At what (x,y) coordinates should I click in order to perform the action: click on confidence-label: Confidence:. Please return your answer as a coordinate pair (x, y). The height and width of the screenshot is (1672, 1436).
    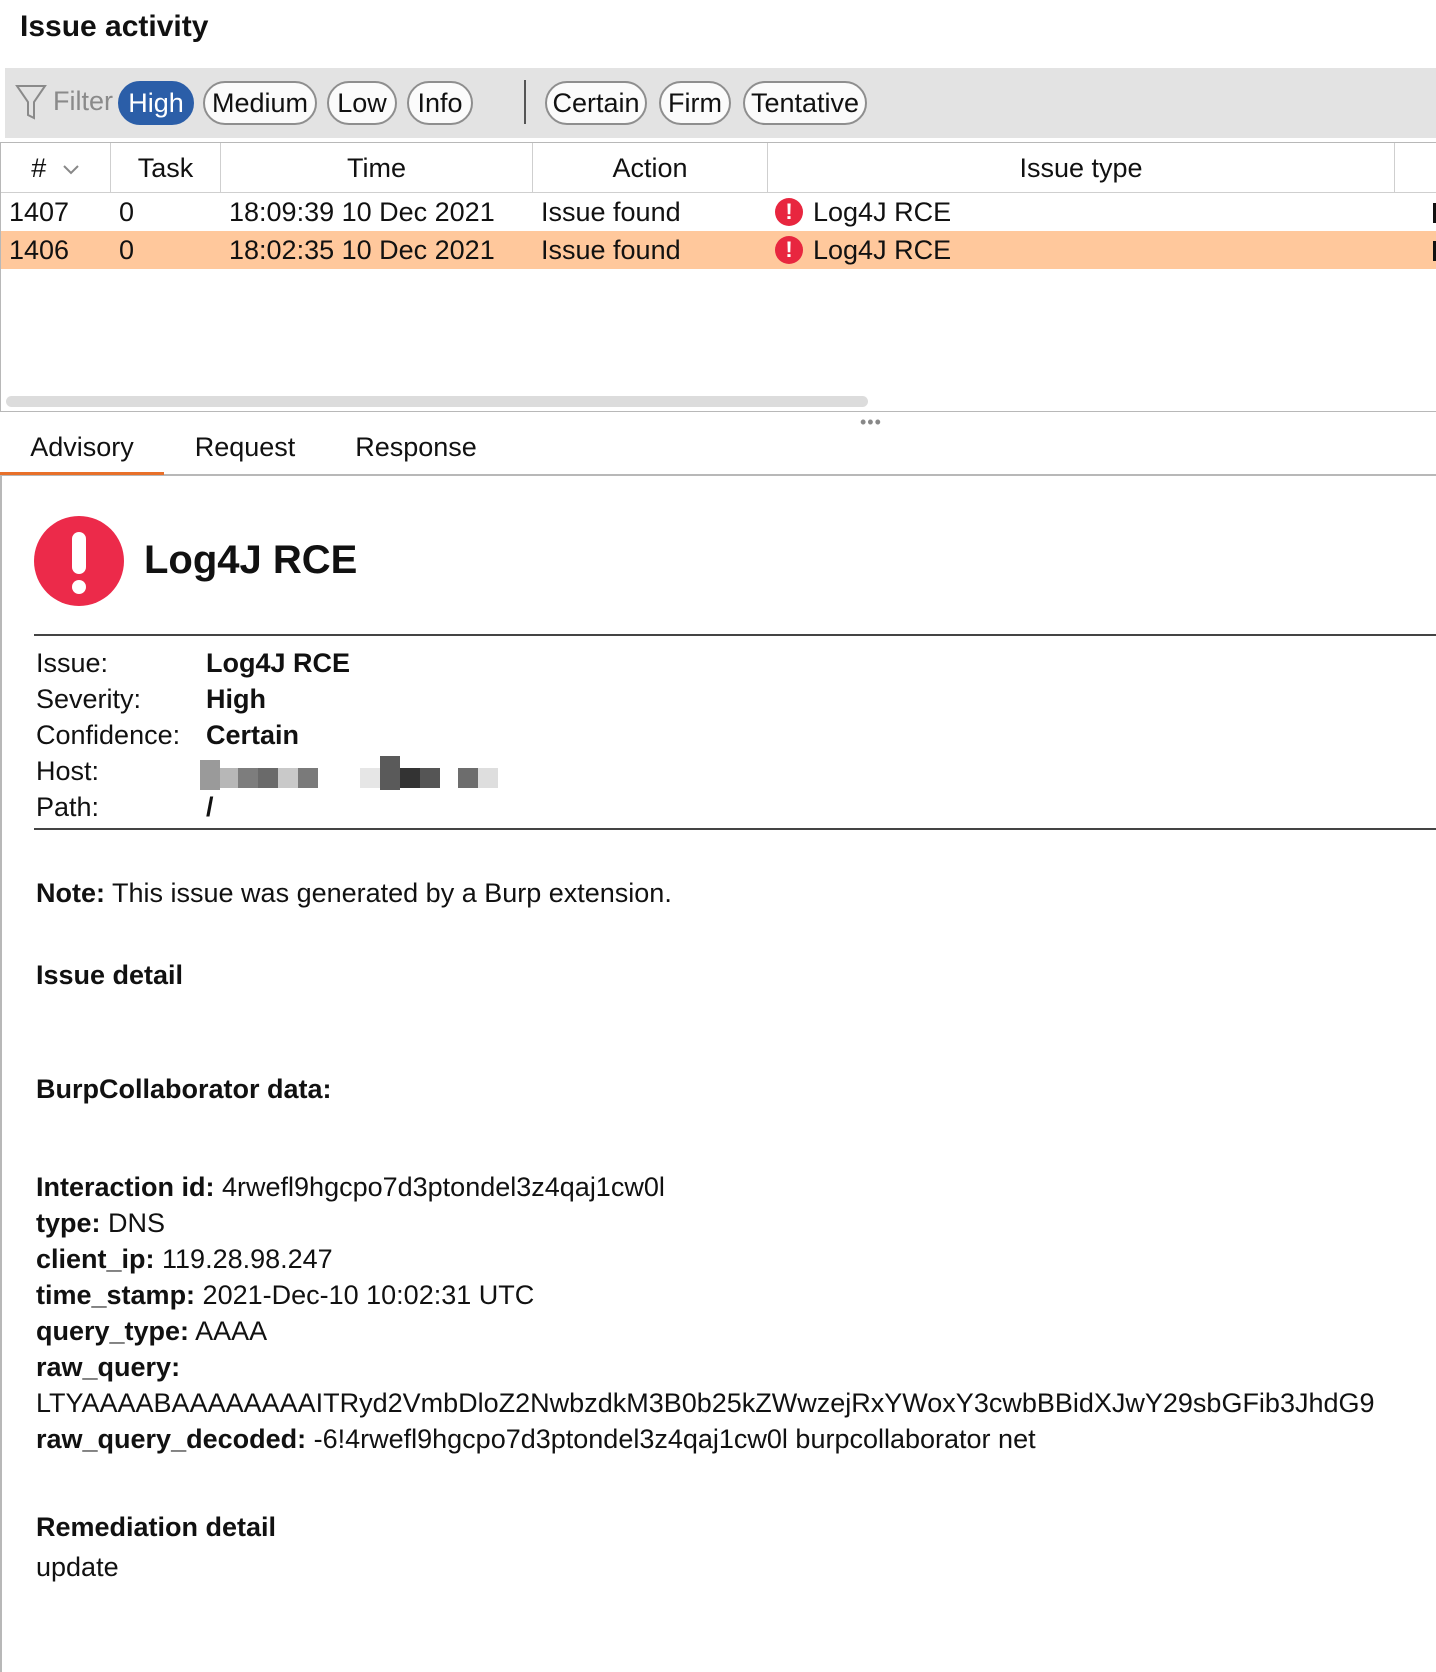
    Looking at the image, I should click on (108, 735).